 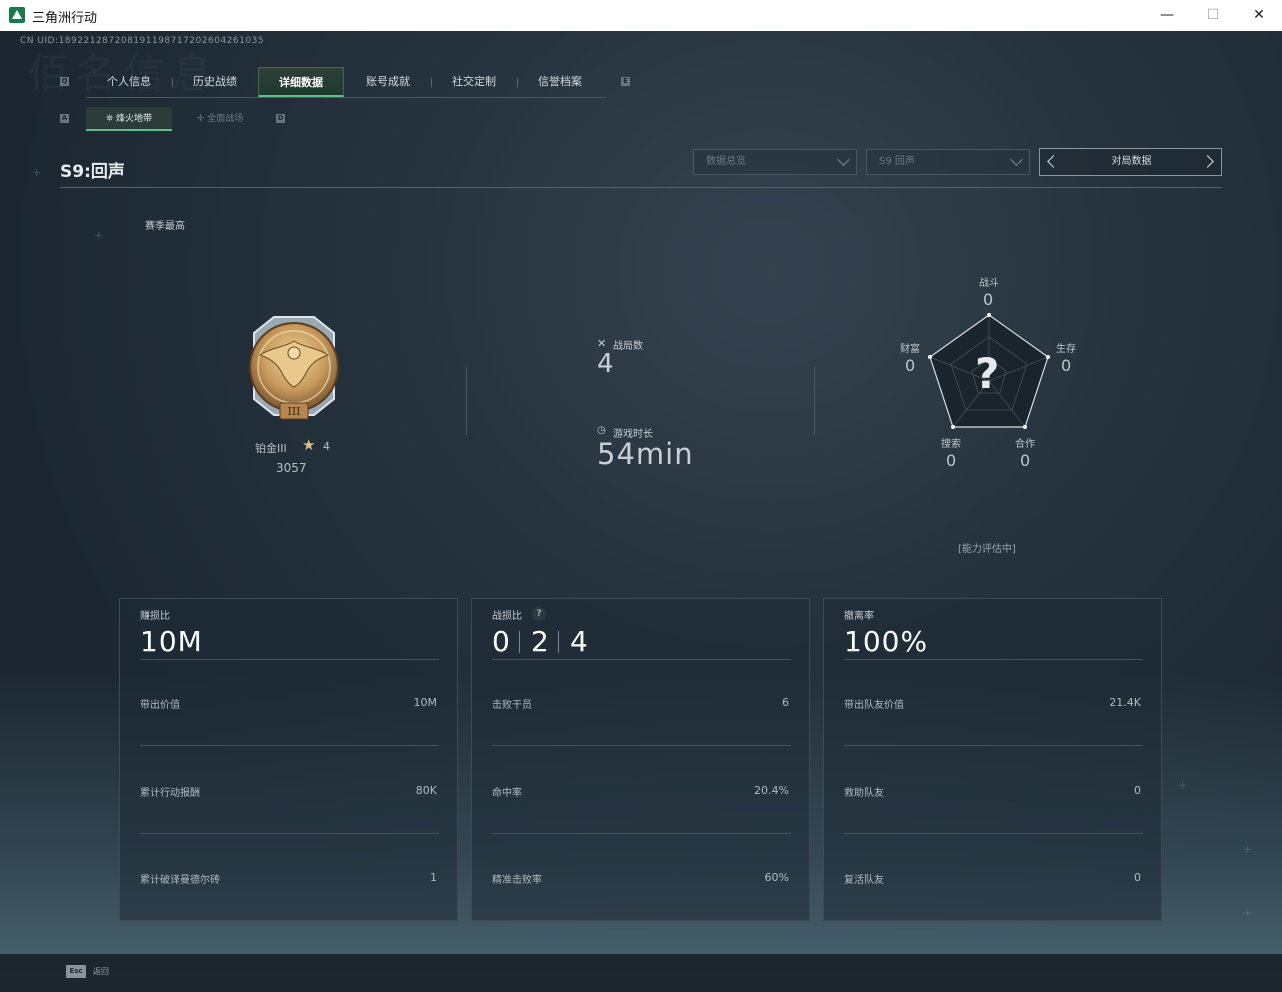 What do you see at coordinates (215, 82) in the screenshot?
I see `tab-match-history: 历史战绩` at bounding box center [215, 82].